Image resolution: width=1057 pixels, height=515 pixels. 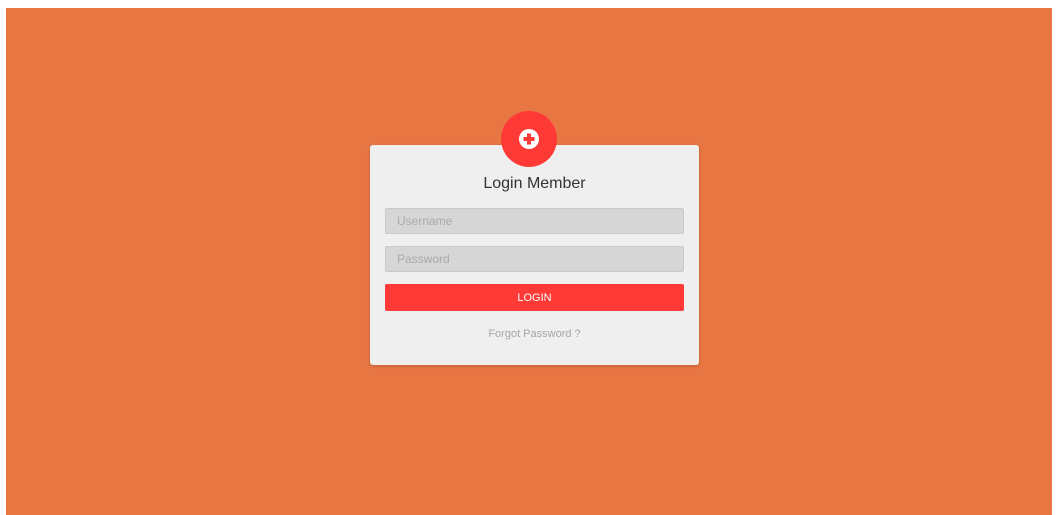 I want to click on login-button: LOGIN, so click(x=534, y=297).